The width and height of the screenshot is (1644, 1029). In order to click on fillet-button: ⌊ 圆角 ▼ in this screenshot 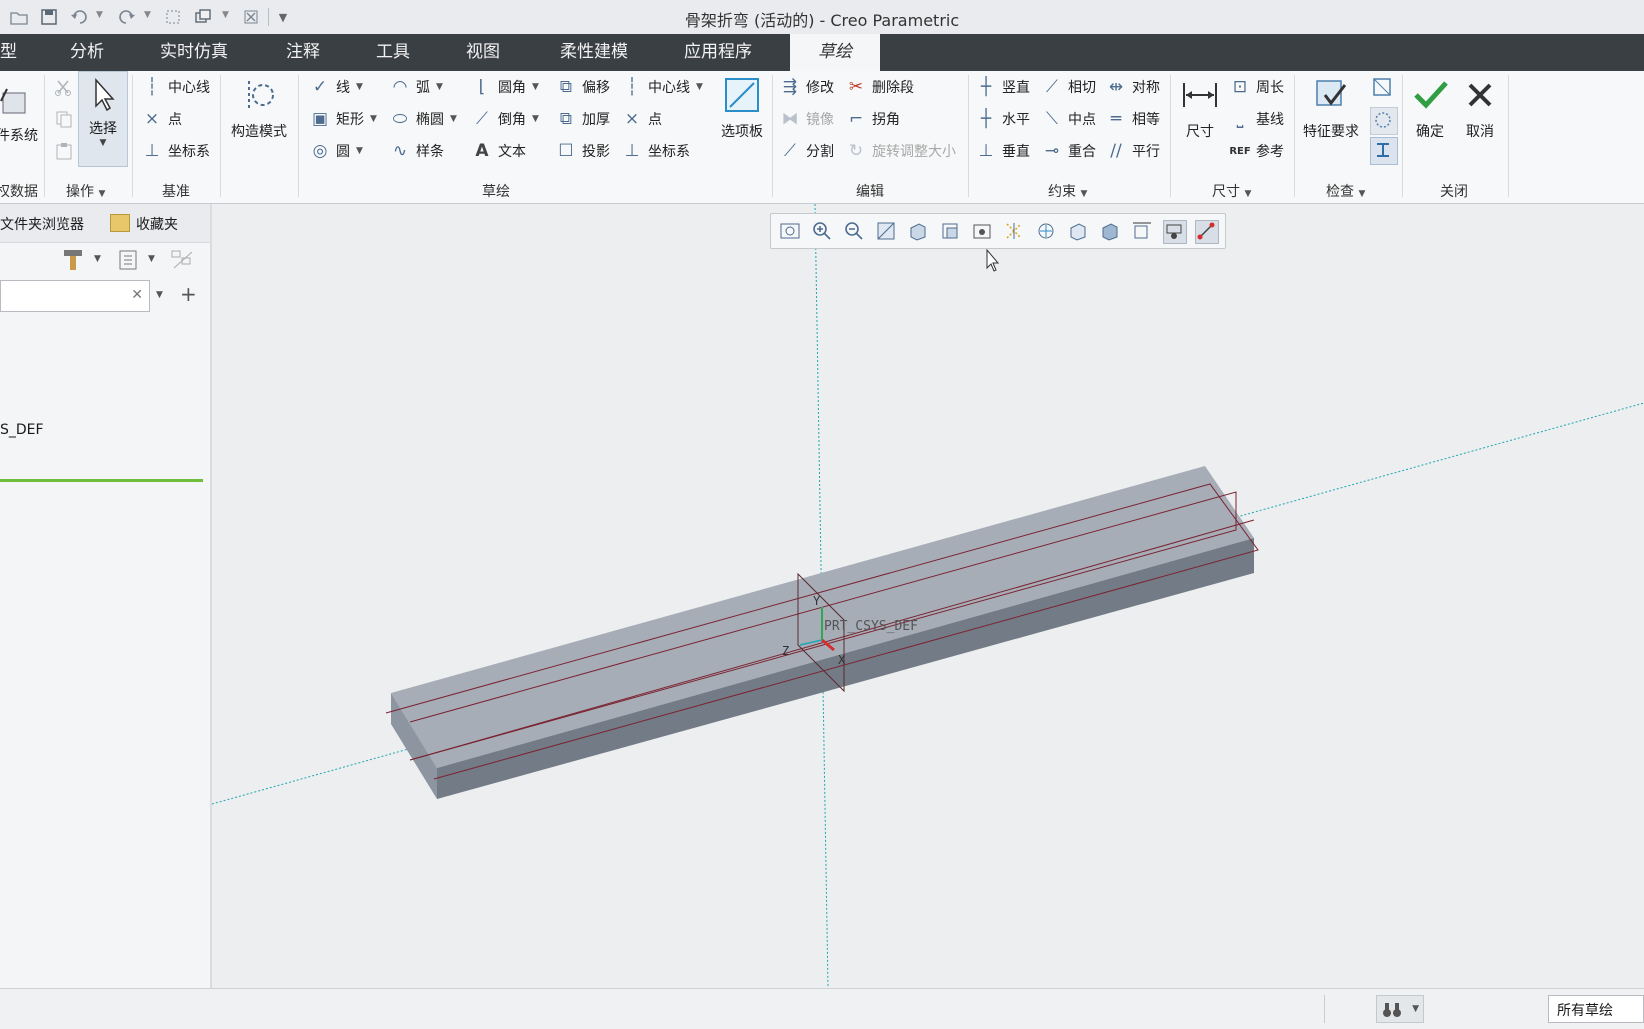, I will do `click(505, 87)`.